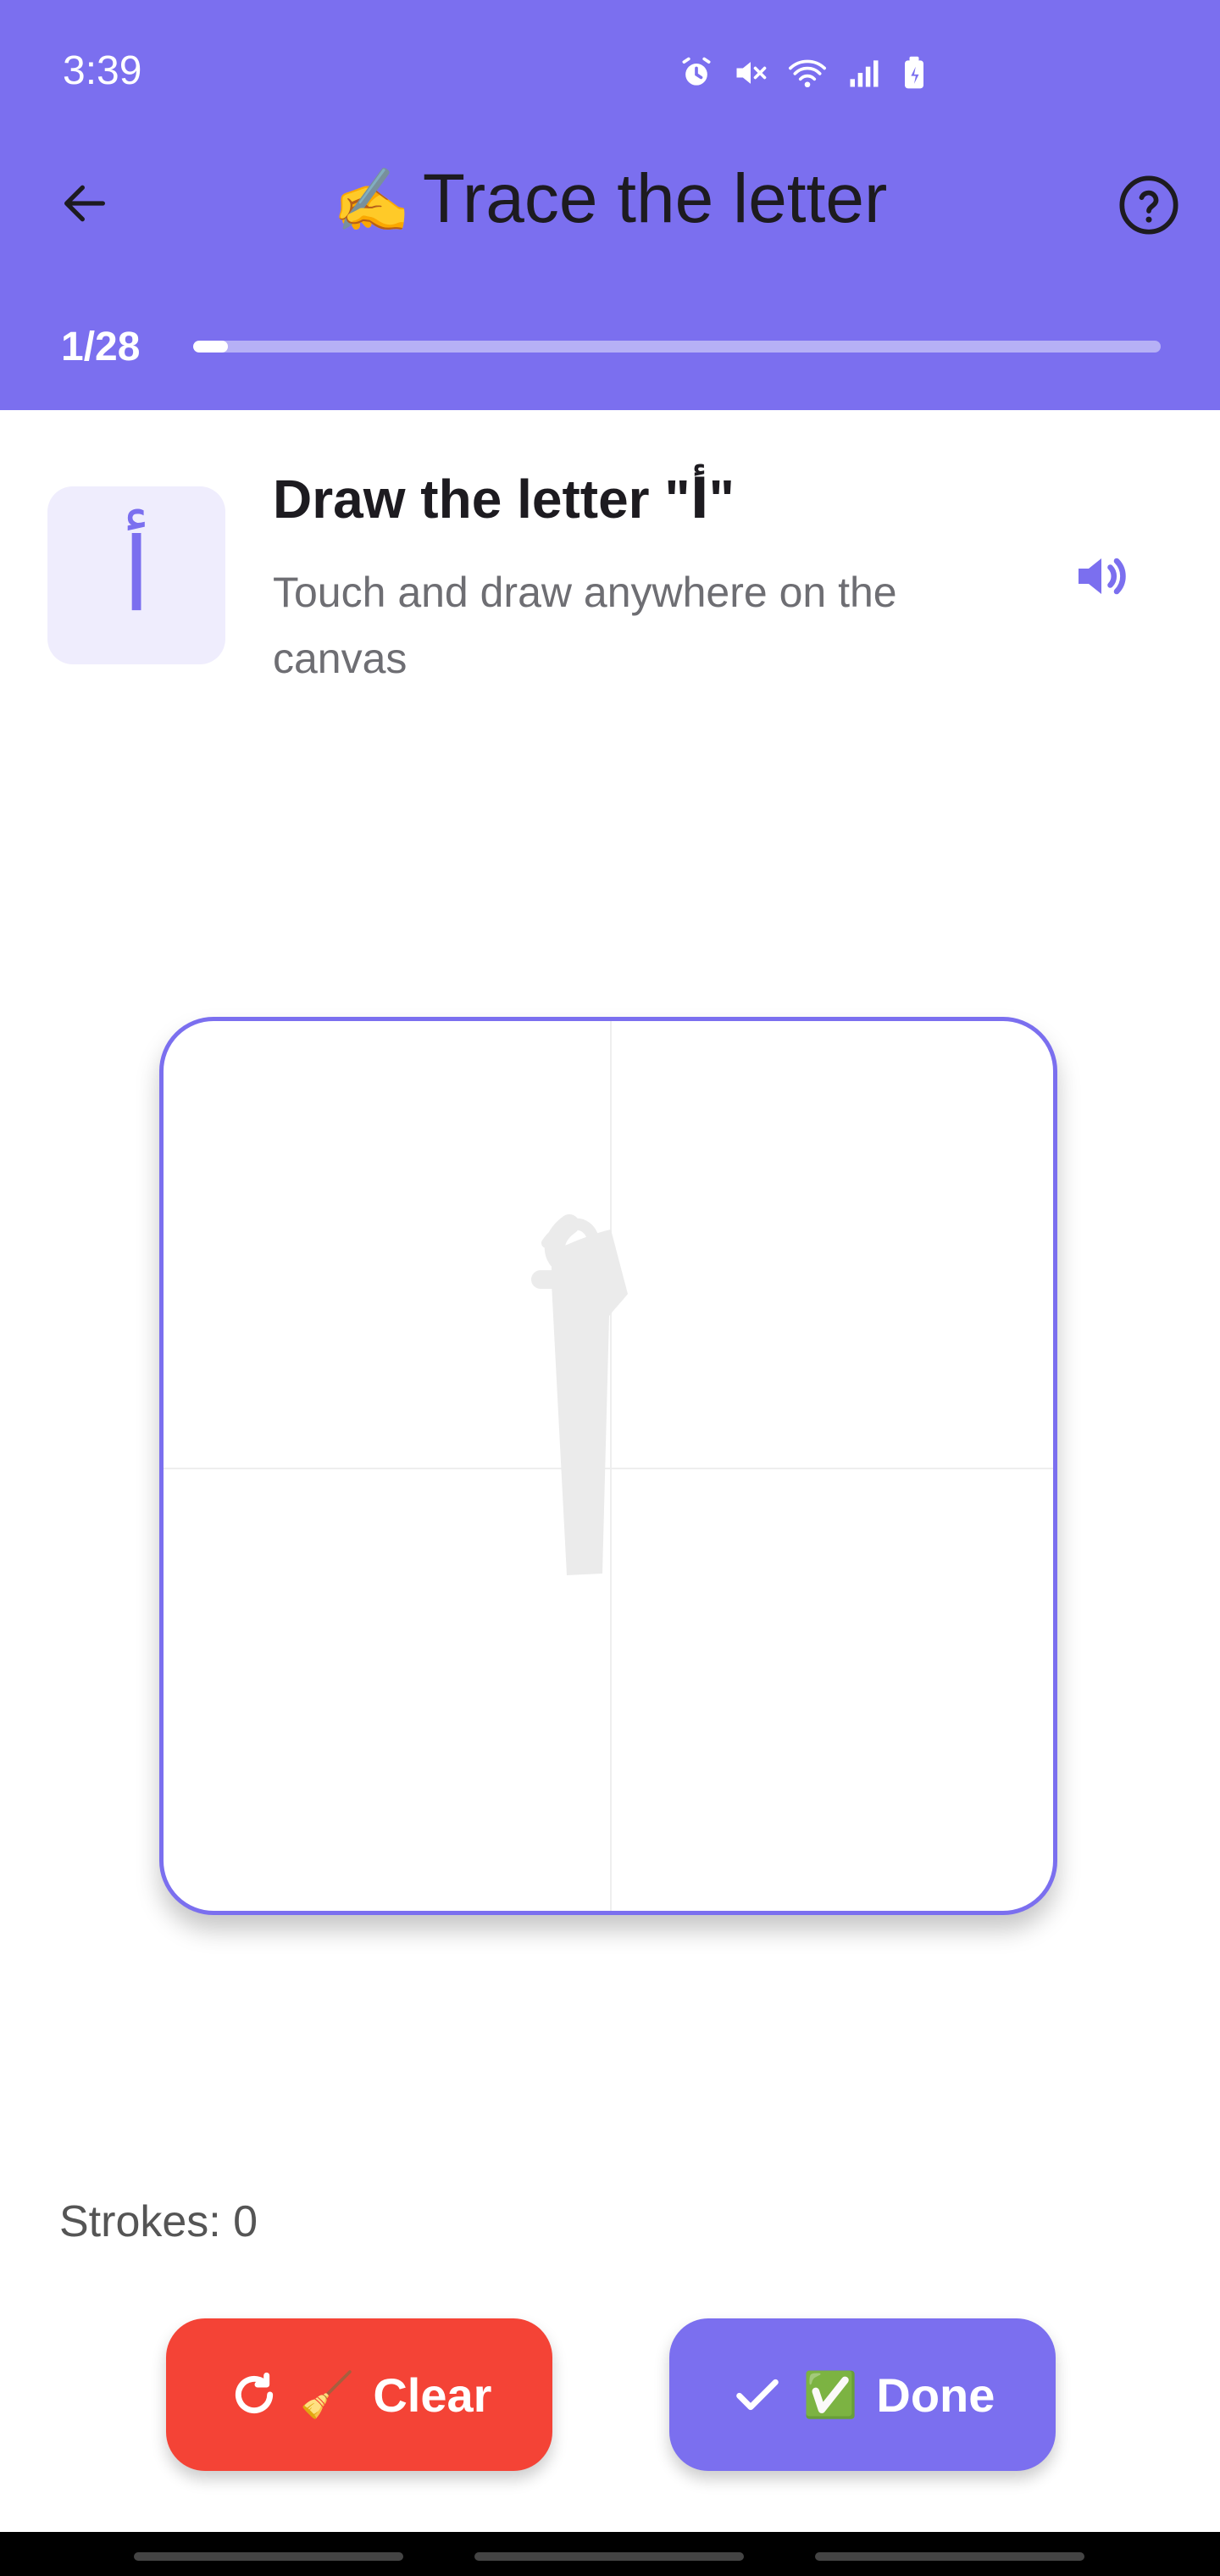  What do you see at coordinates (757, 2395) in the screenshot?
I see `check-icon` at bounding box center [757, 2395].